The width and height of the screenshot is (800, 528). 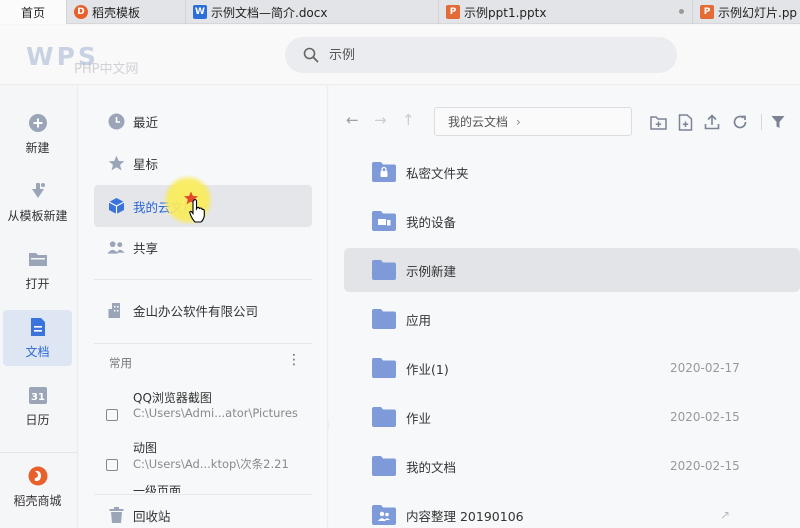 I want to click on word-file-icon: W, so click(x=200, y=12).